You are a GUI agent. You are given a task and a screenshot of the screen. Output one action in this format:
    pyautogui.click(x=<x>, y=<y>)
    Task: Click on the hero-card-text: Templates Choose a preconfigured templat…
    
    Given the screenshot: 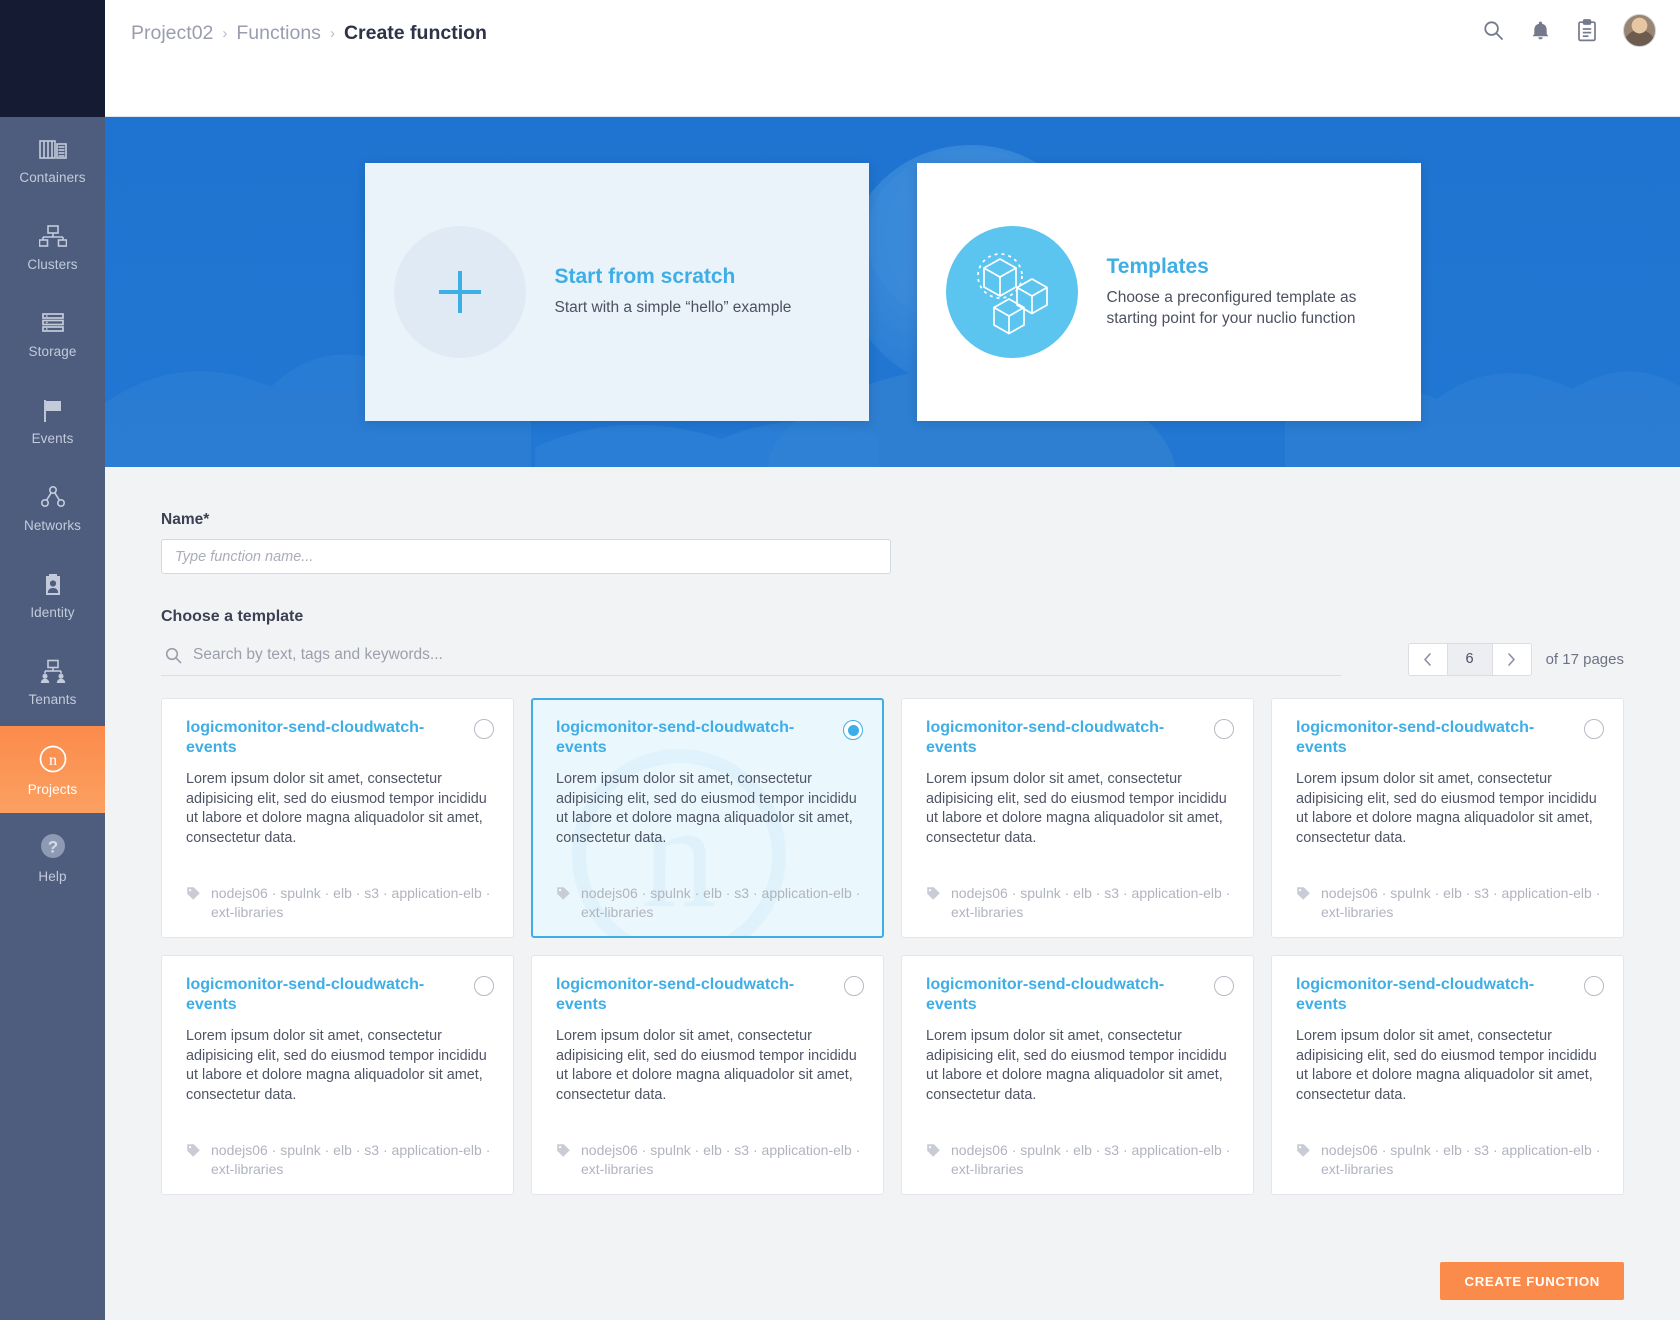 What is the action you would take?
    pyautogui.click(x=1244, y=292)
    